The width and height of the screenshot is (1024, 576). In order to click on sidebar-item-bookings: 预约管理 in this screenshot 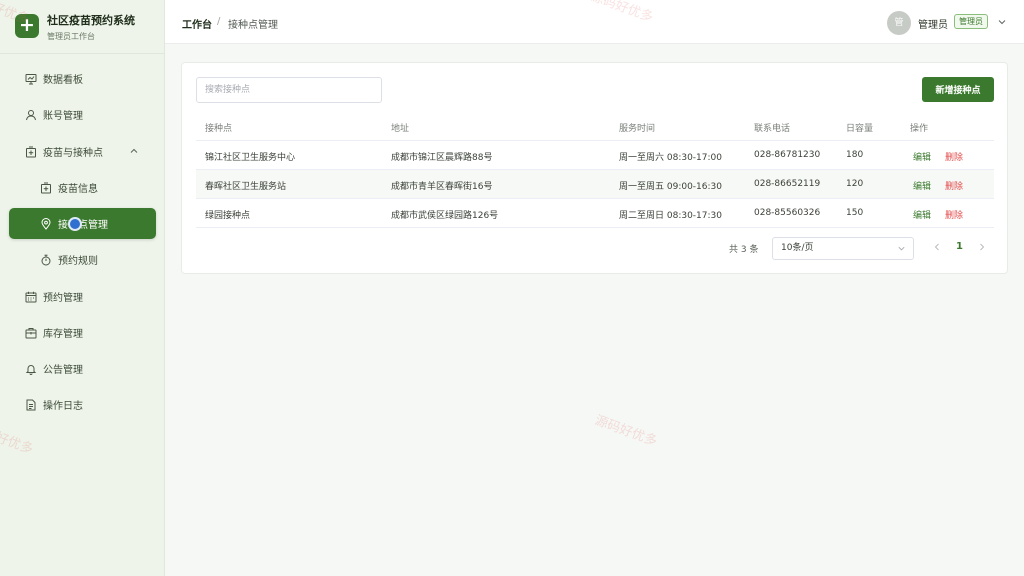, I will do `click(82, 296)`.